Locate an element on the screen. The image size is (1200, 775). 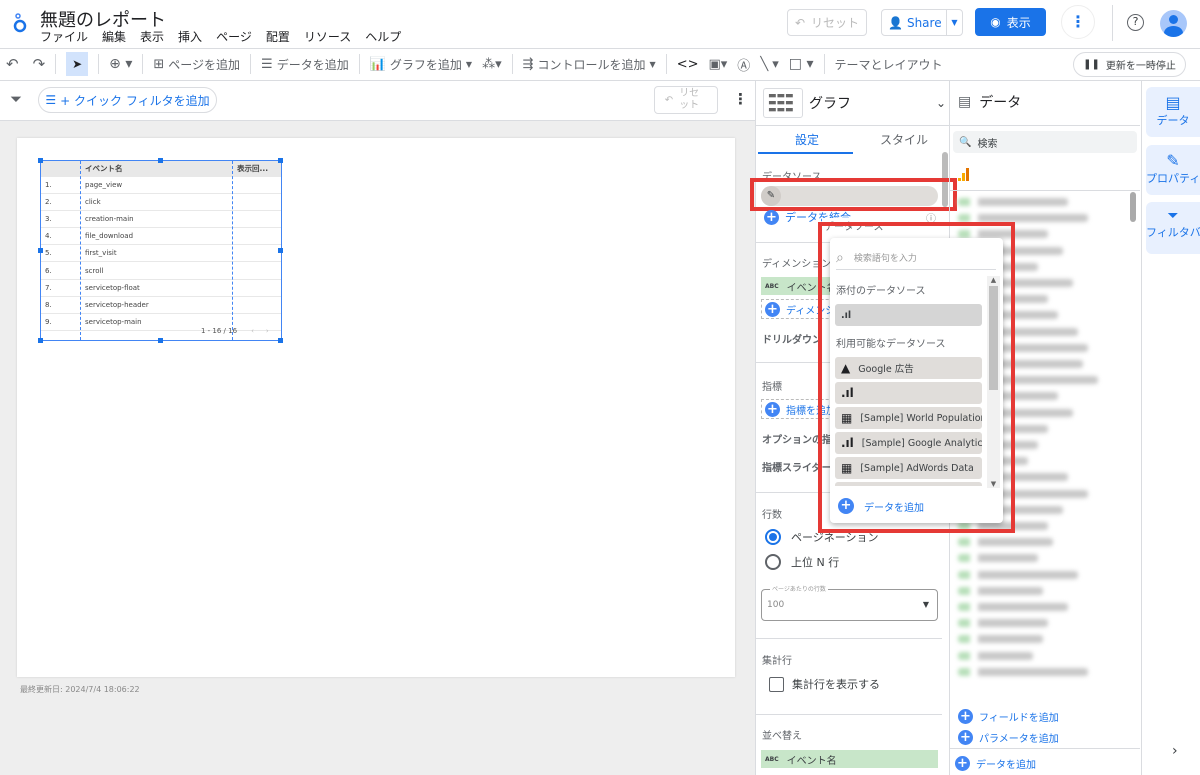
event-name-cell: page_view is located at coordinates (157, 185).